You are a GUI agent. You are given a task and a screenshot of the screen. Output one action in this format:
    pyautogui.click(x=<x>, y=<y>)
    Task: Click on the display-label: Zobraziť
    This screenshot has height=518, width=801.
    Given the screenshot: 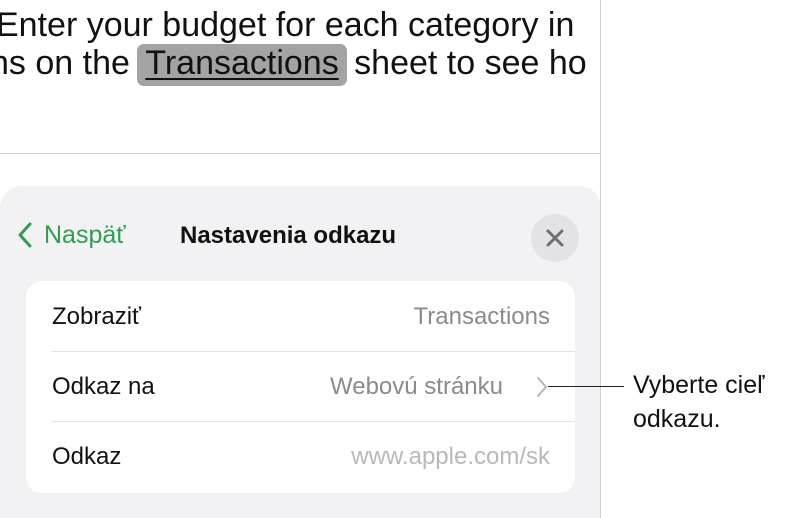 What is the action you would take?
    pyautogui.click(x=97, y=316)
    